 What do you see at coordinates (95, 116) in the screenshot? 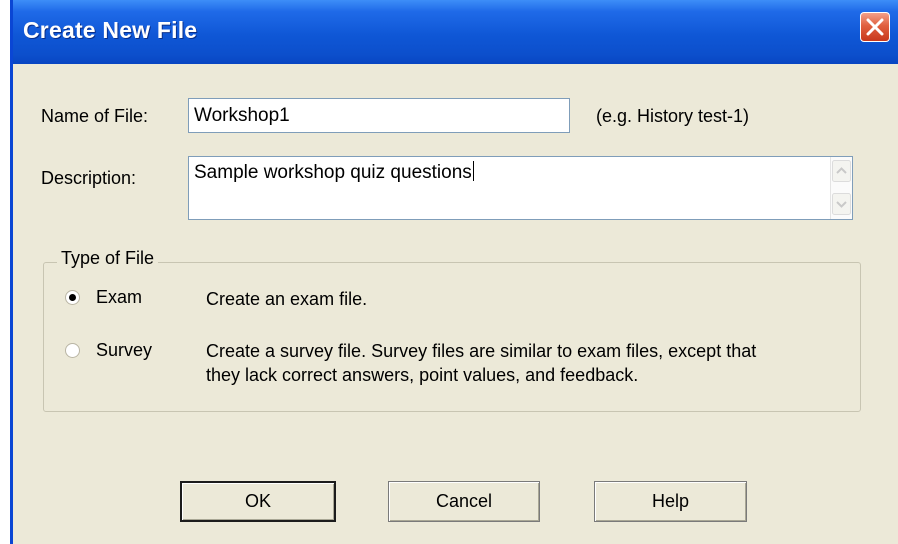
I see `name-of-file-label: Name of File:` at bounding box center [95, 116].